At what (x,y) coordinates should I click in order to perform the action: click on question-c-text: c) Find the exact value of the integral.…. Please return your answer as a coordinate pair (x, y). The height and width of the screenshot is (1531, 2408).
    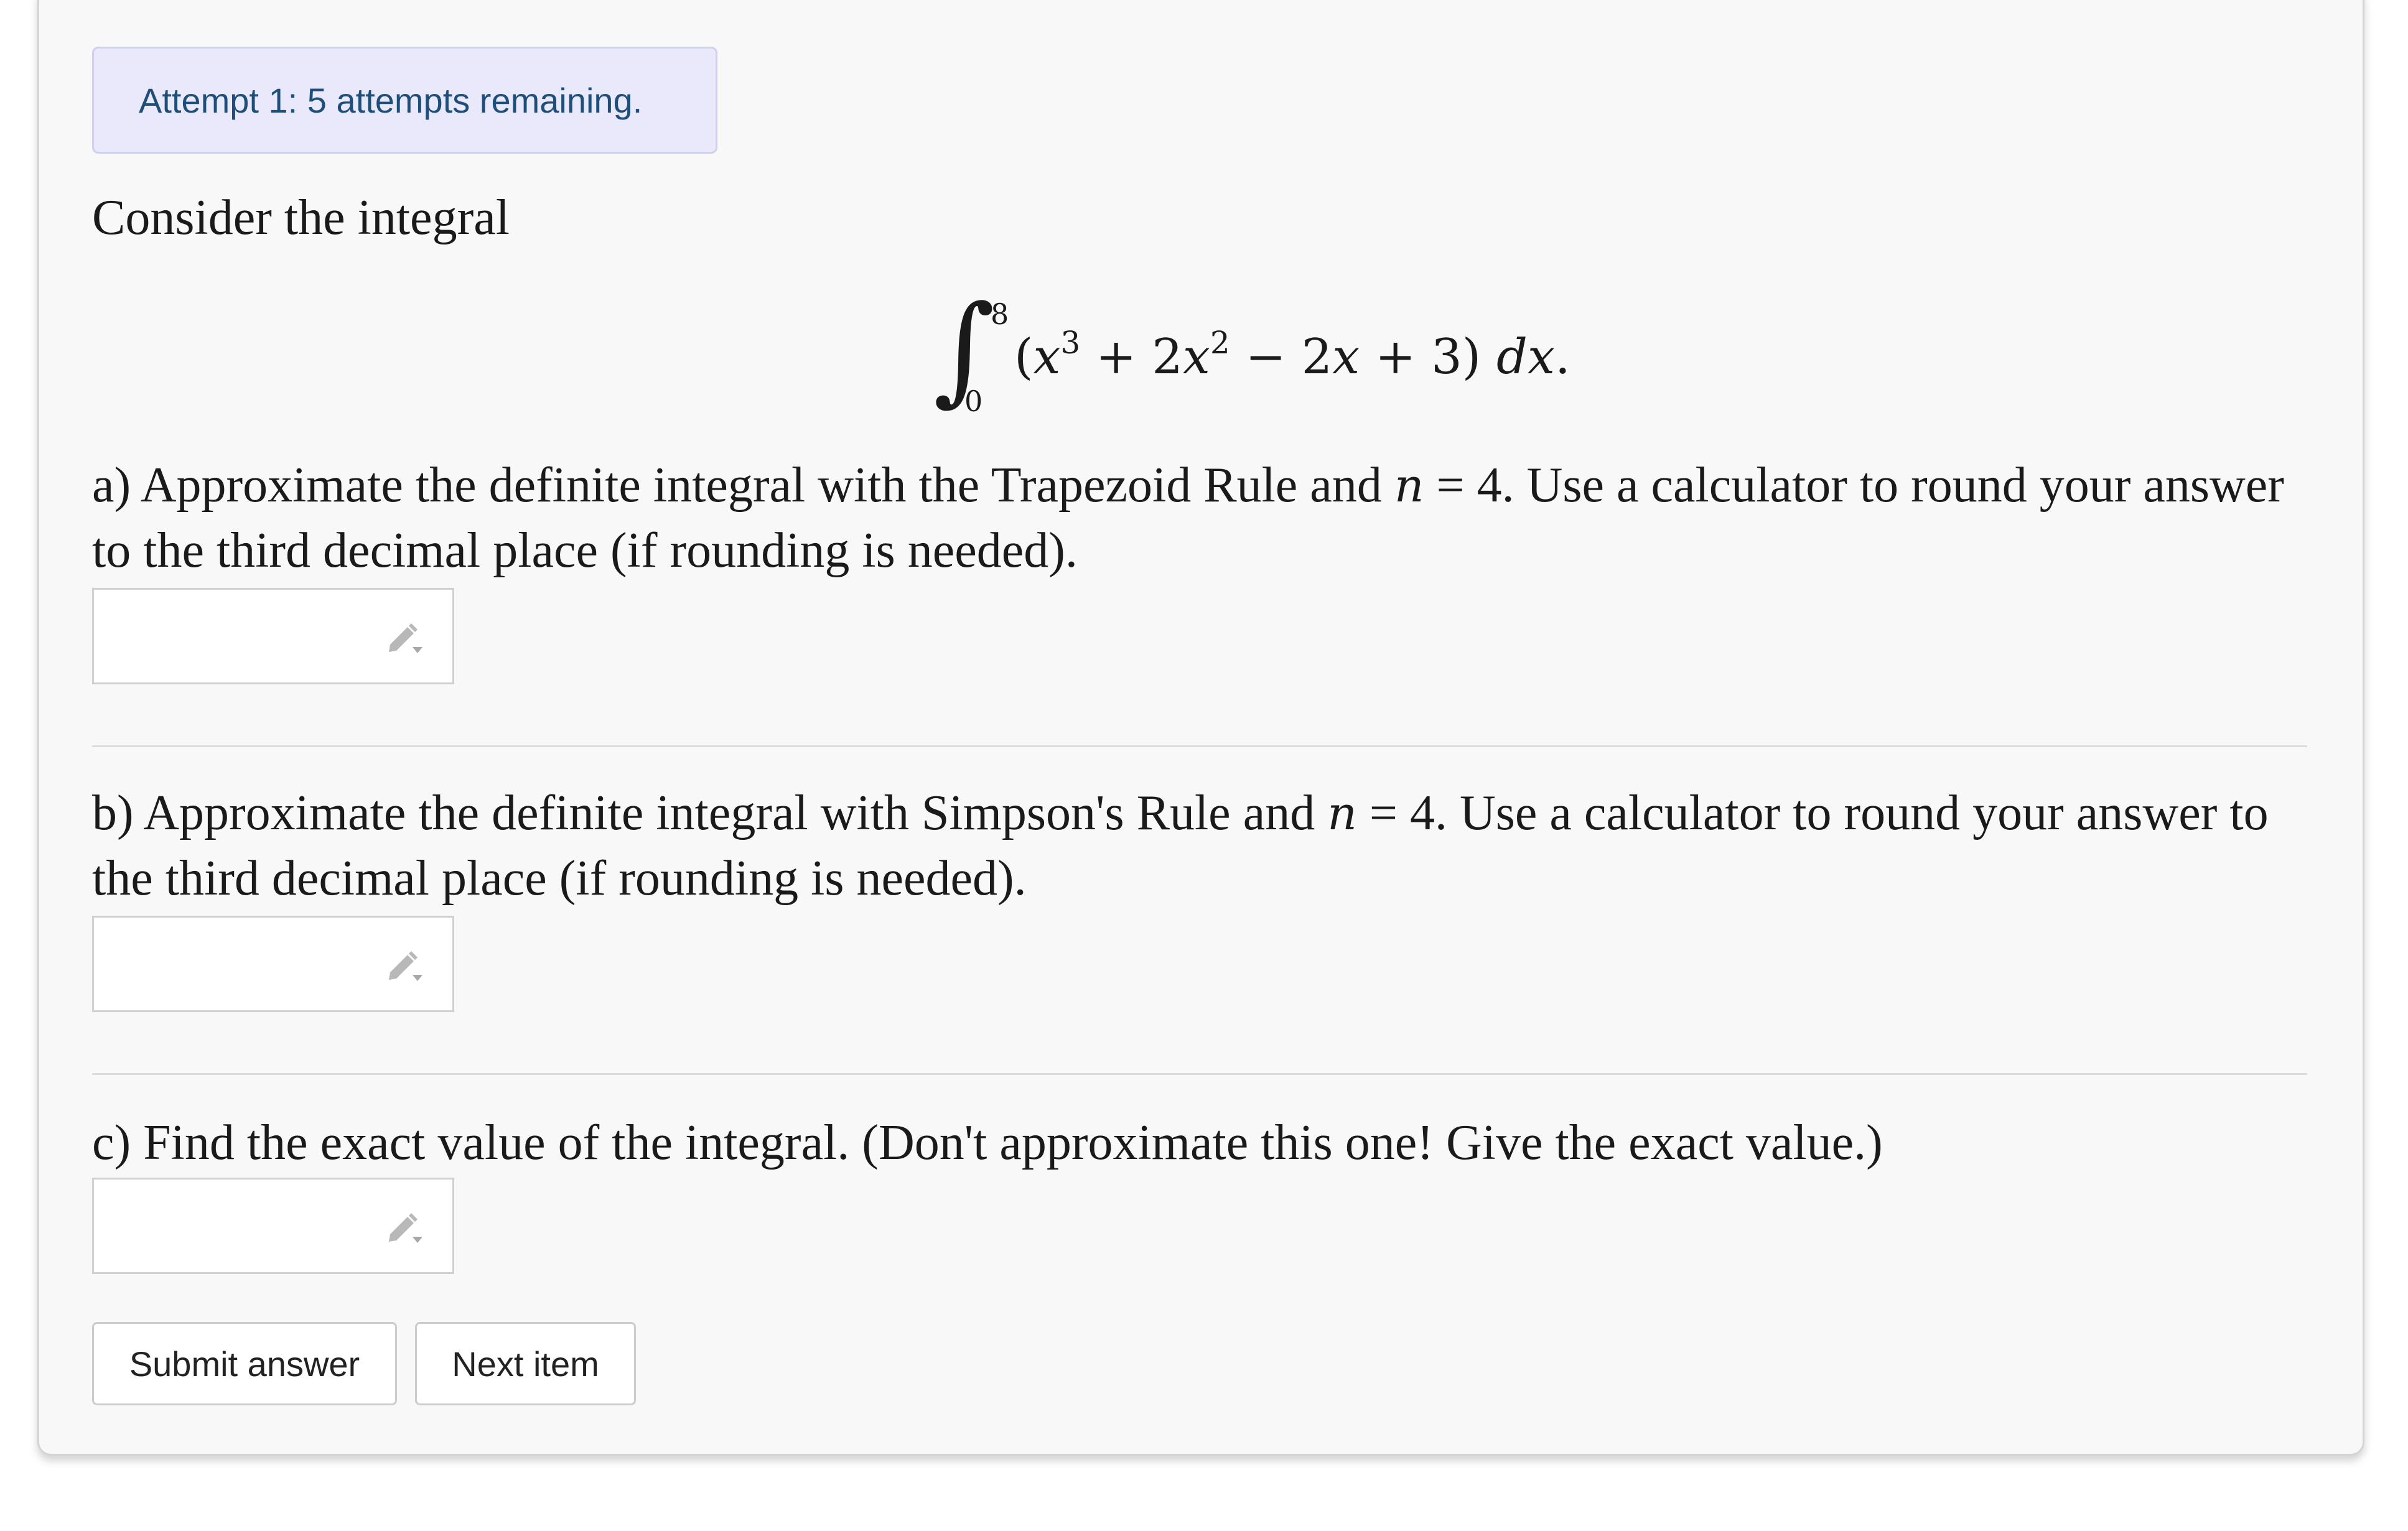
    Looking at the image, I should click on (988, 1143).